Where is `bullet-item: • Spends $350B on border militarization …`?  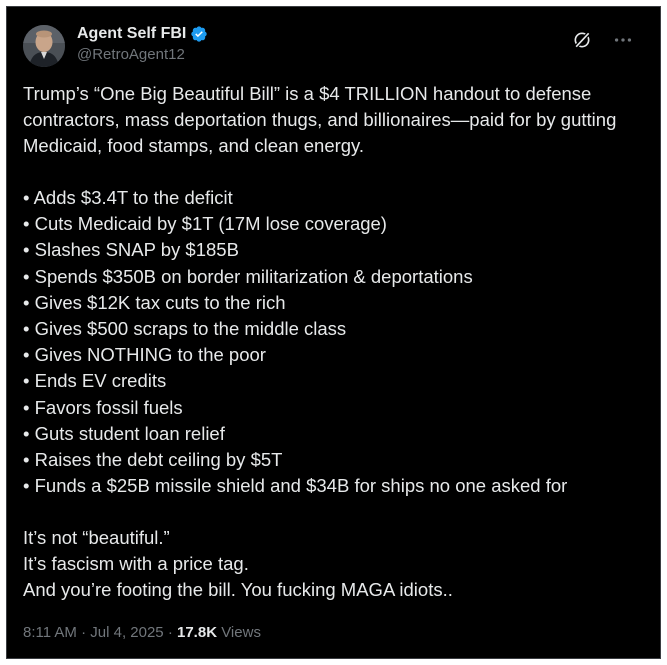 bullet-item: • Spends $350B on border militarization … is located at coordinates (248, 276).